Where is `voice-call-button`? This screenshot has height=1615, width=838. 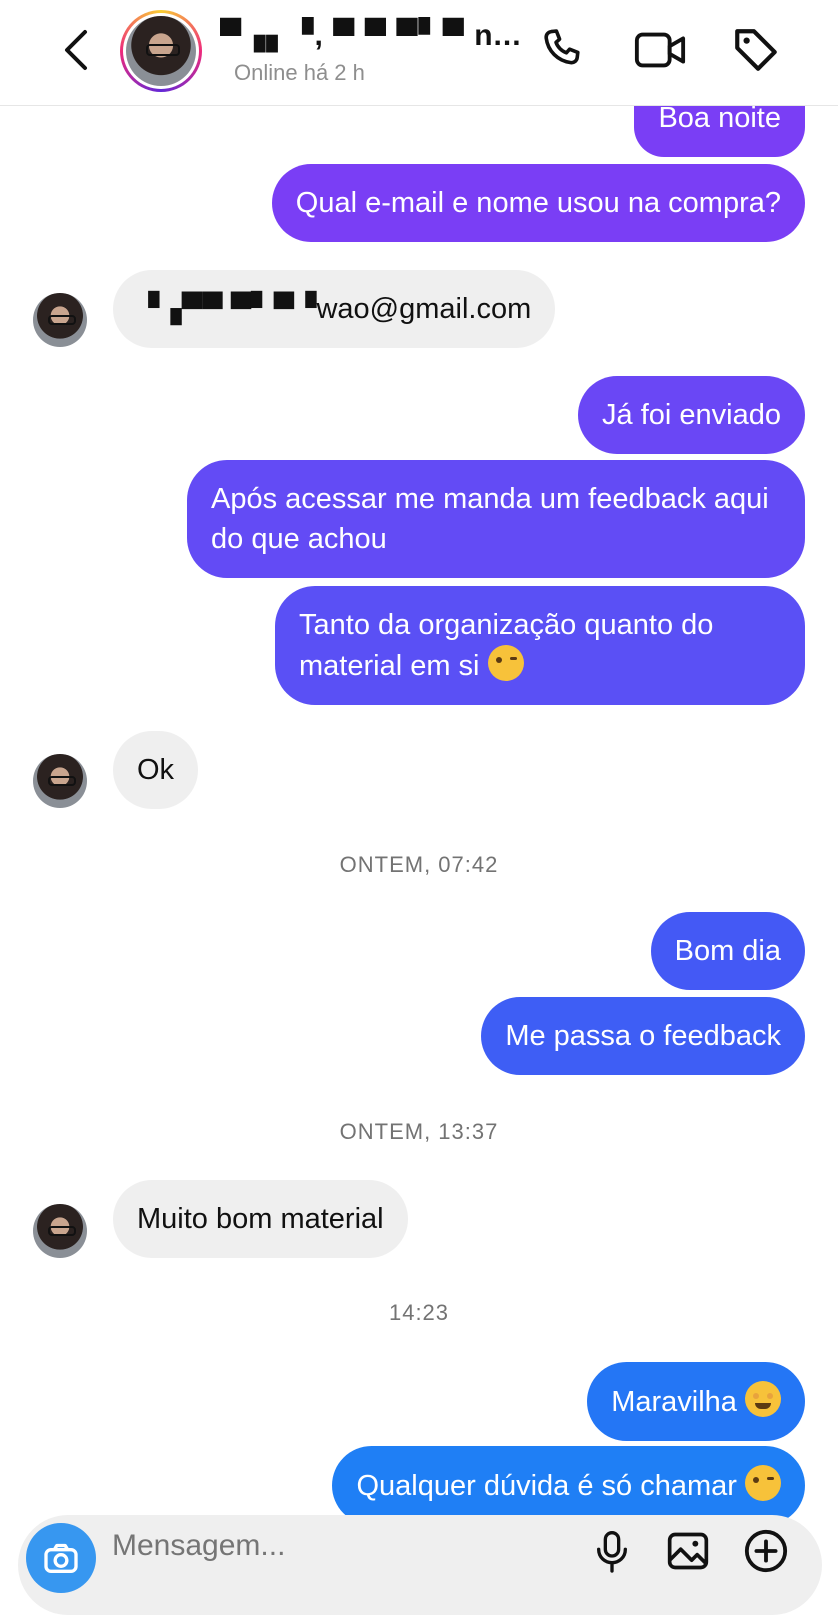 voice-call-button is located at coordinates (562, 50).